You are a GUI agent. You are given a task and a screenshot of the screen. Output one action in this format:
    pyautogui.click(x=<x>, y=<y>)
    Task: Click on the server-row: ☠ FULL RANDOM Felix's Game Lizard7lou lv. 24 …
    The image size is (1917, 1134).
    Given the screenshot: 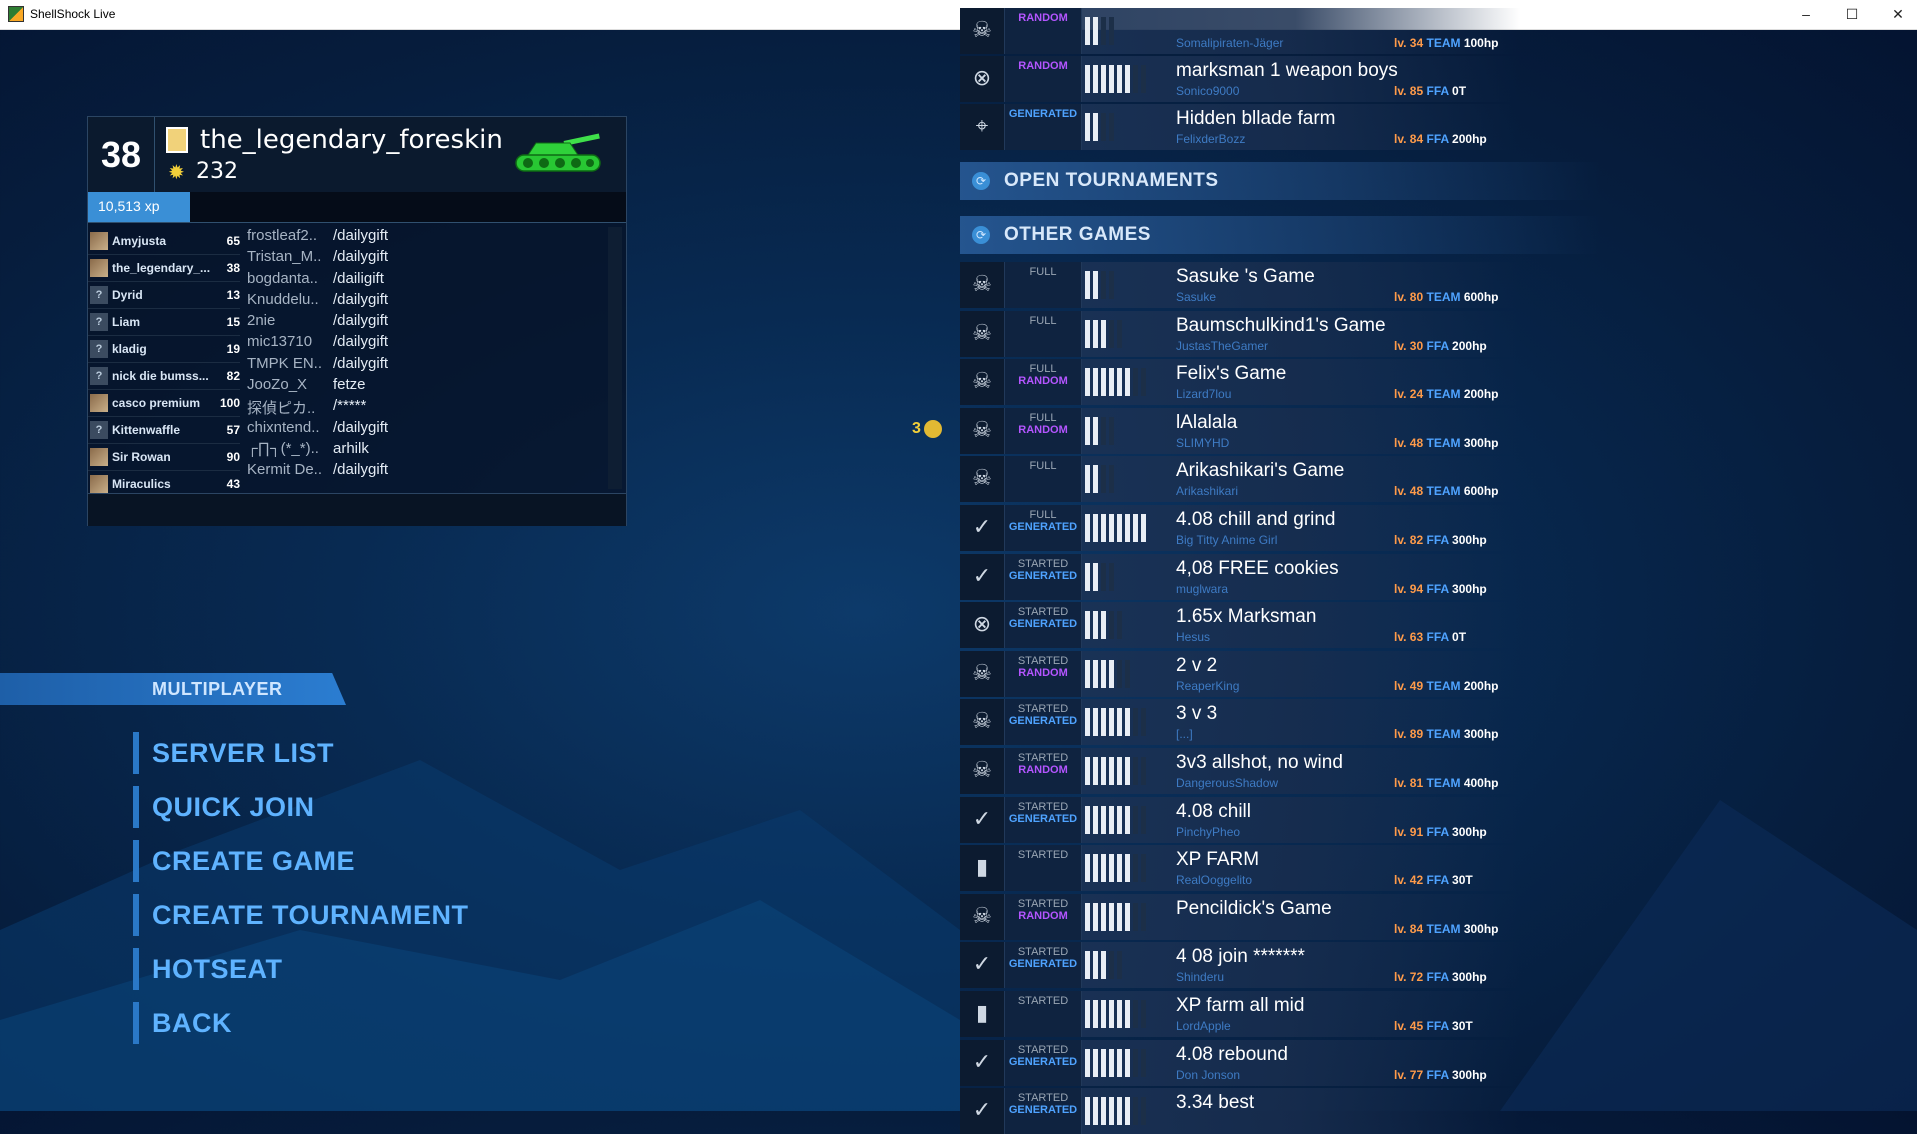 What is the action you would take?
    pyautogui.click(x=1240, y=382)
    